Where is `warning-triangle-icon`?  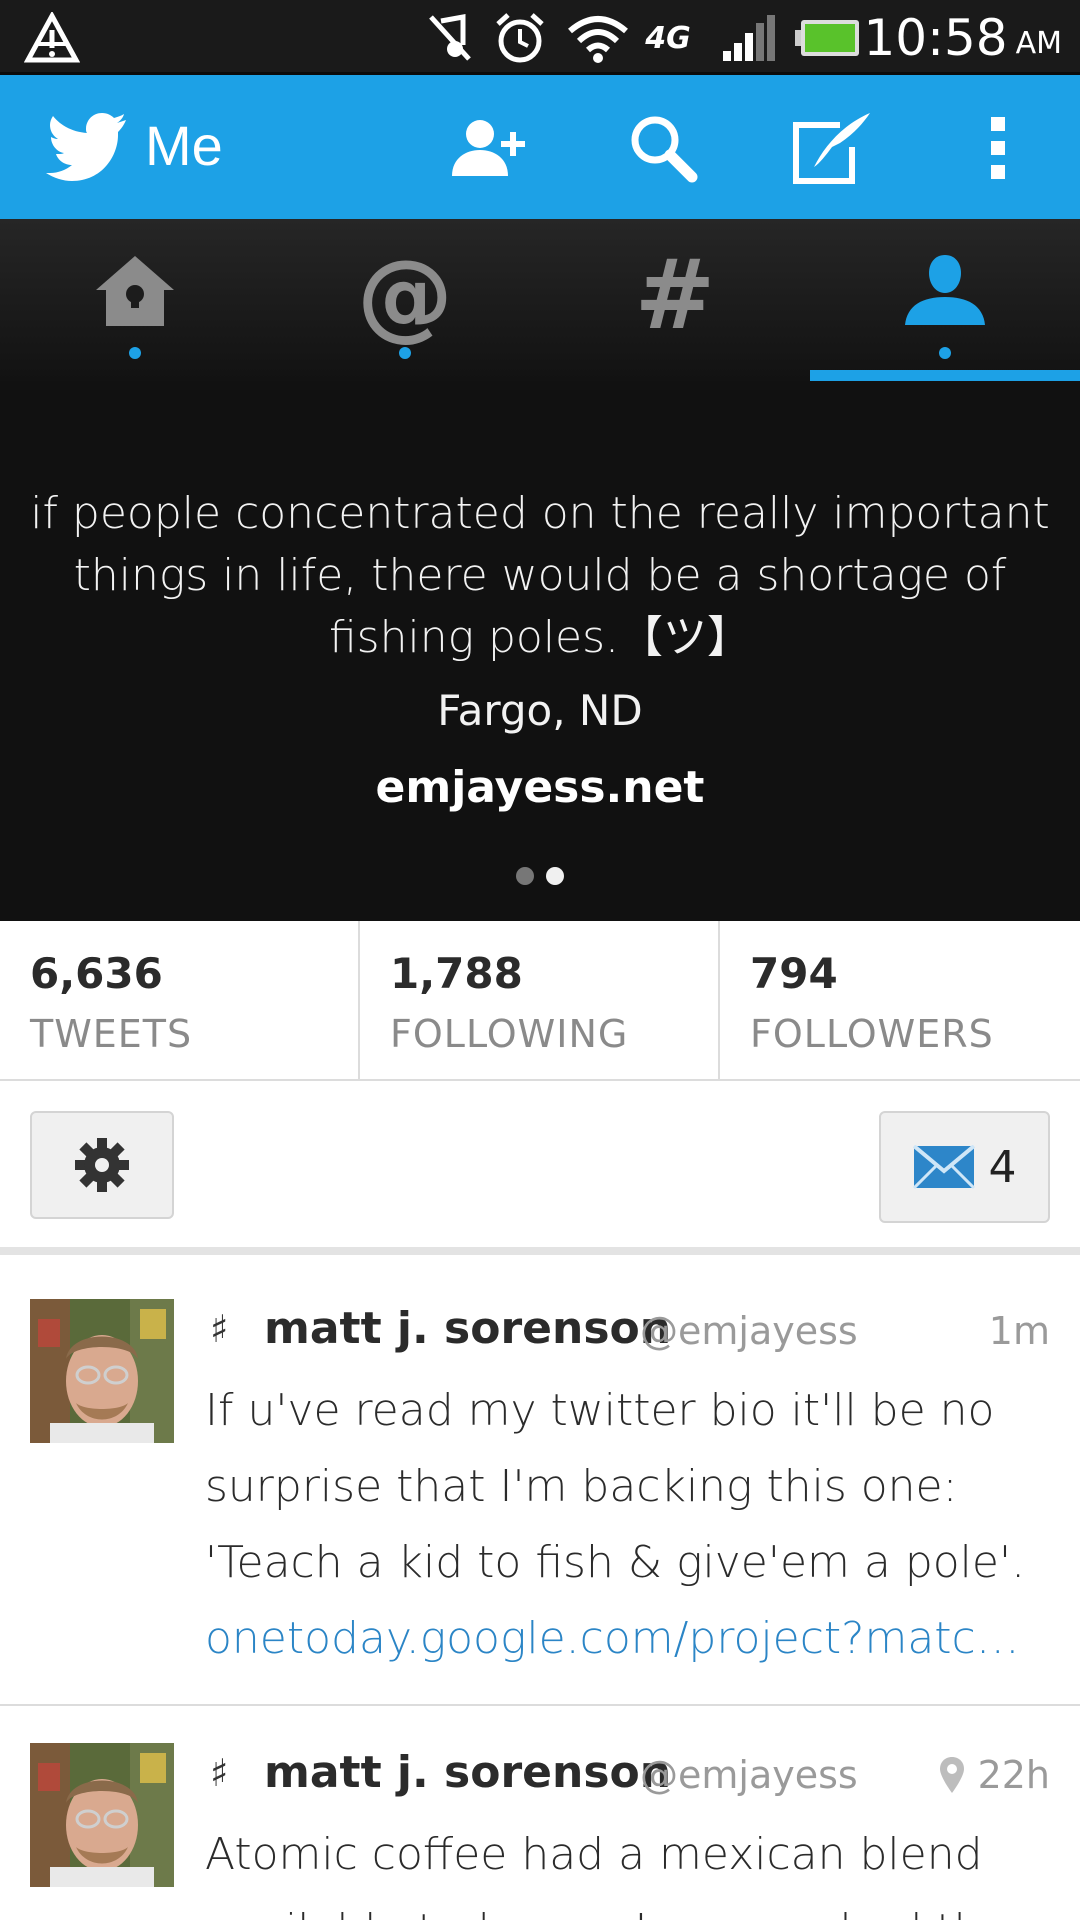 warning-triangle-icon is located at coordinates (52, 38).